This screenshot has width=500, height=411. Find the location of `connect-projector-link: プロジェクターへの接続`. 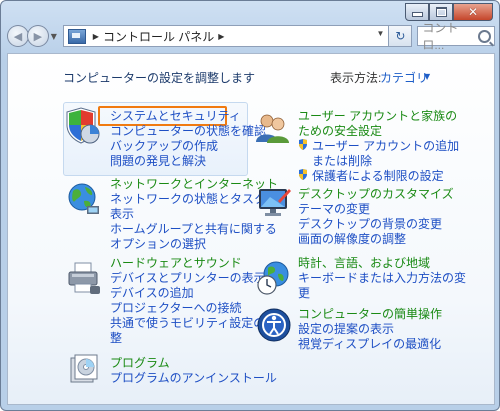

connect-projector-link: プロジェクターへの接続 is located at coordinates (193, 308).